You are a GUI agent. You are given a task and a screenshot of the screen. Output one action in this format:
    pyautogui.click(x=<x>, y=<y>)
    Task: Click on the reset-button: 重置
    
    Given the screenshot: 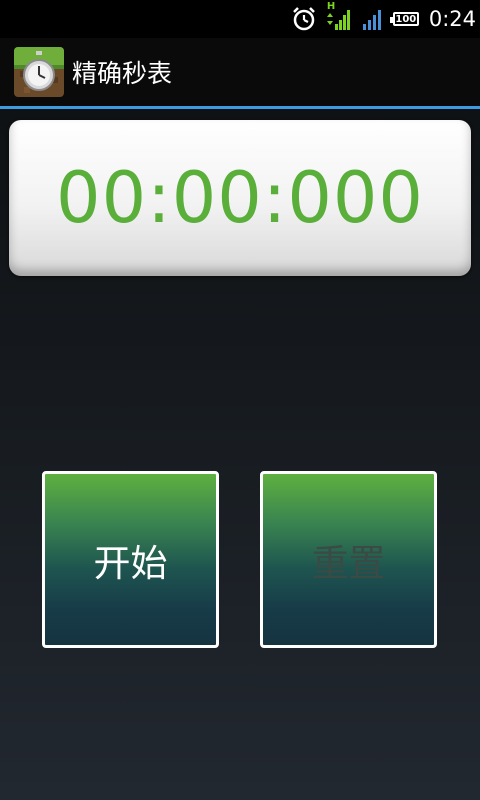 What is the action you would take?
    pyautogui.click(x=348, y=559)
    